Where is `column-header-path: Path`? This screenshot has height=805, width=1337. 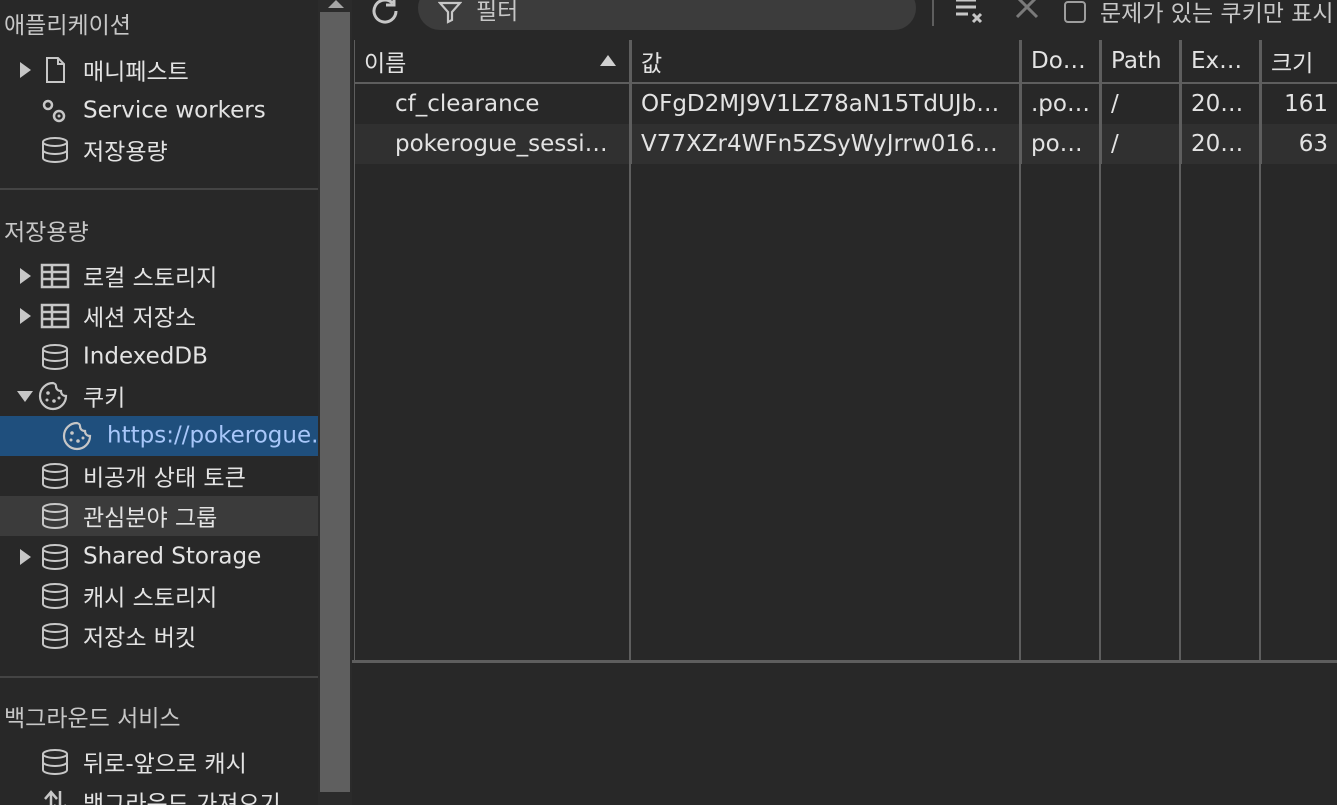
column-header-path: Path is located at coordinates (1141, 62).